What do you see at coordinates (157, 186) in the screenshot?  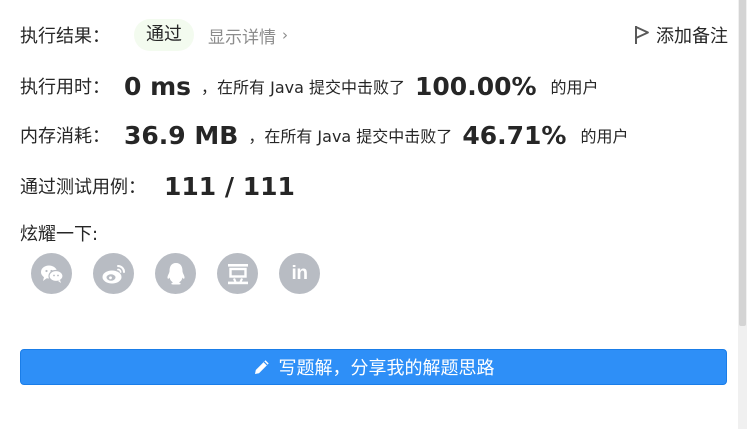 I see `tests-row: 通过测试用例： 111 / 111` at bounding box center [157, 186].